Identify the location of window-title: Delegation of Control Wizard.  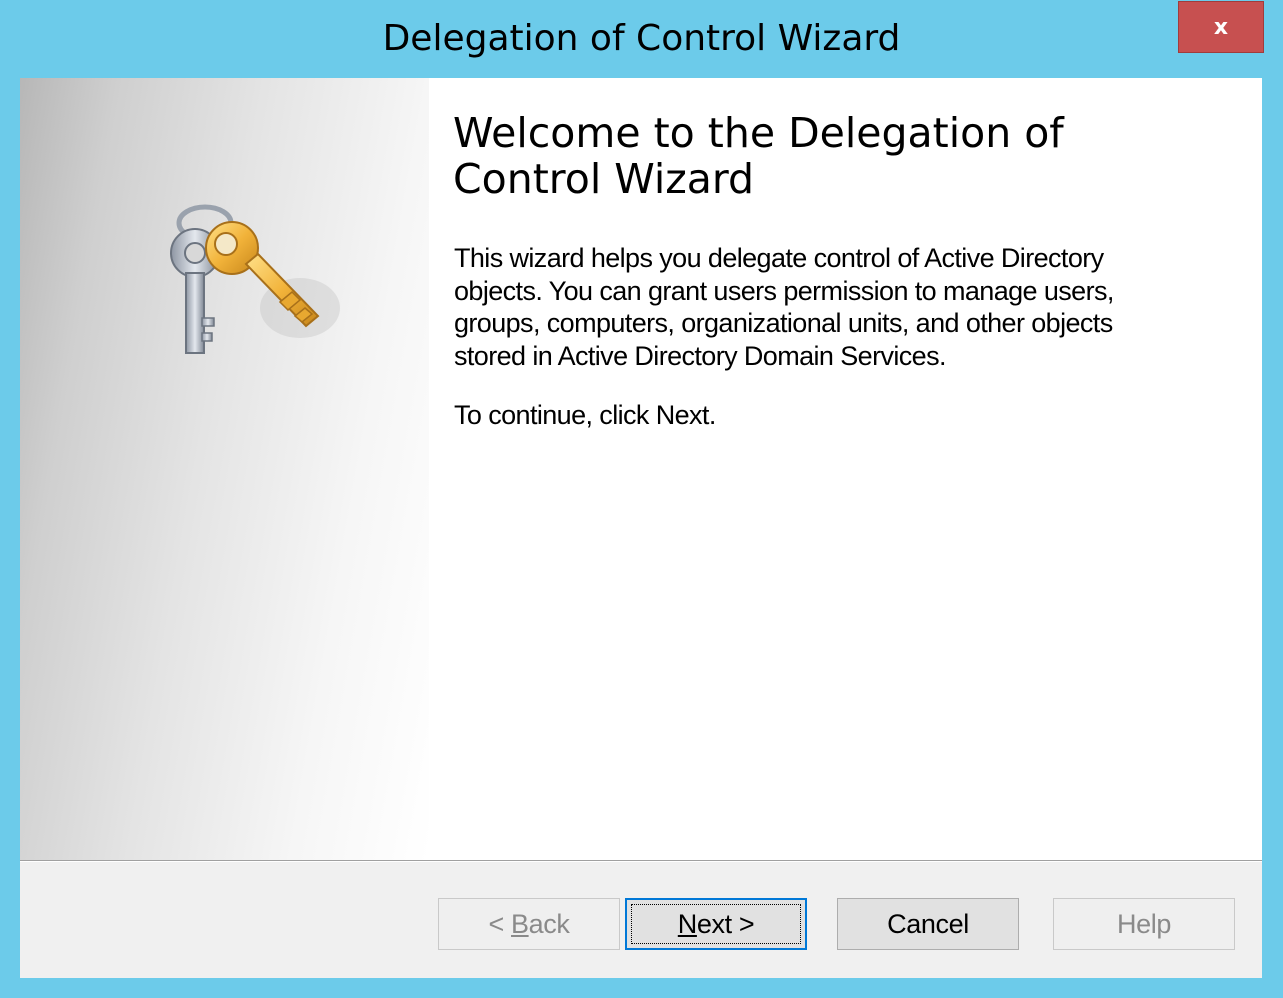
(641, 38).